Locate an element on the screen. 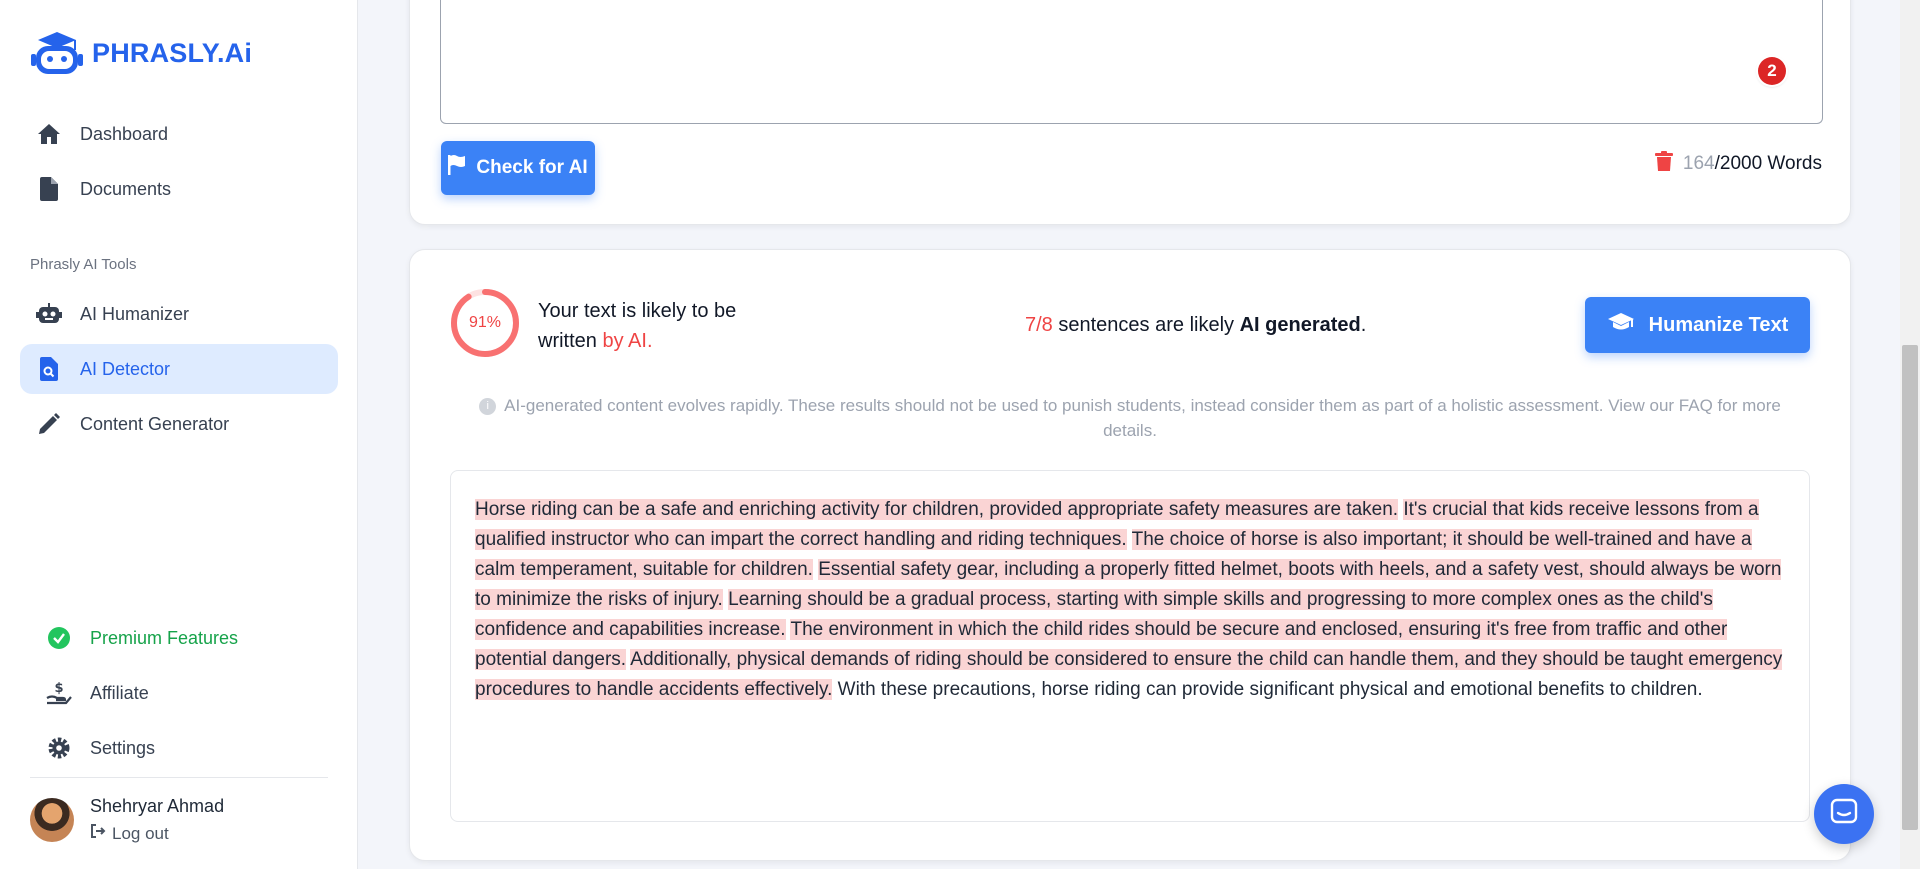  pencil-icon is located at coordinates (49, 424).